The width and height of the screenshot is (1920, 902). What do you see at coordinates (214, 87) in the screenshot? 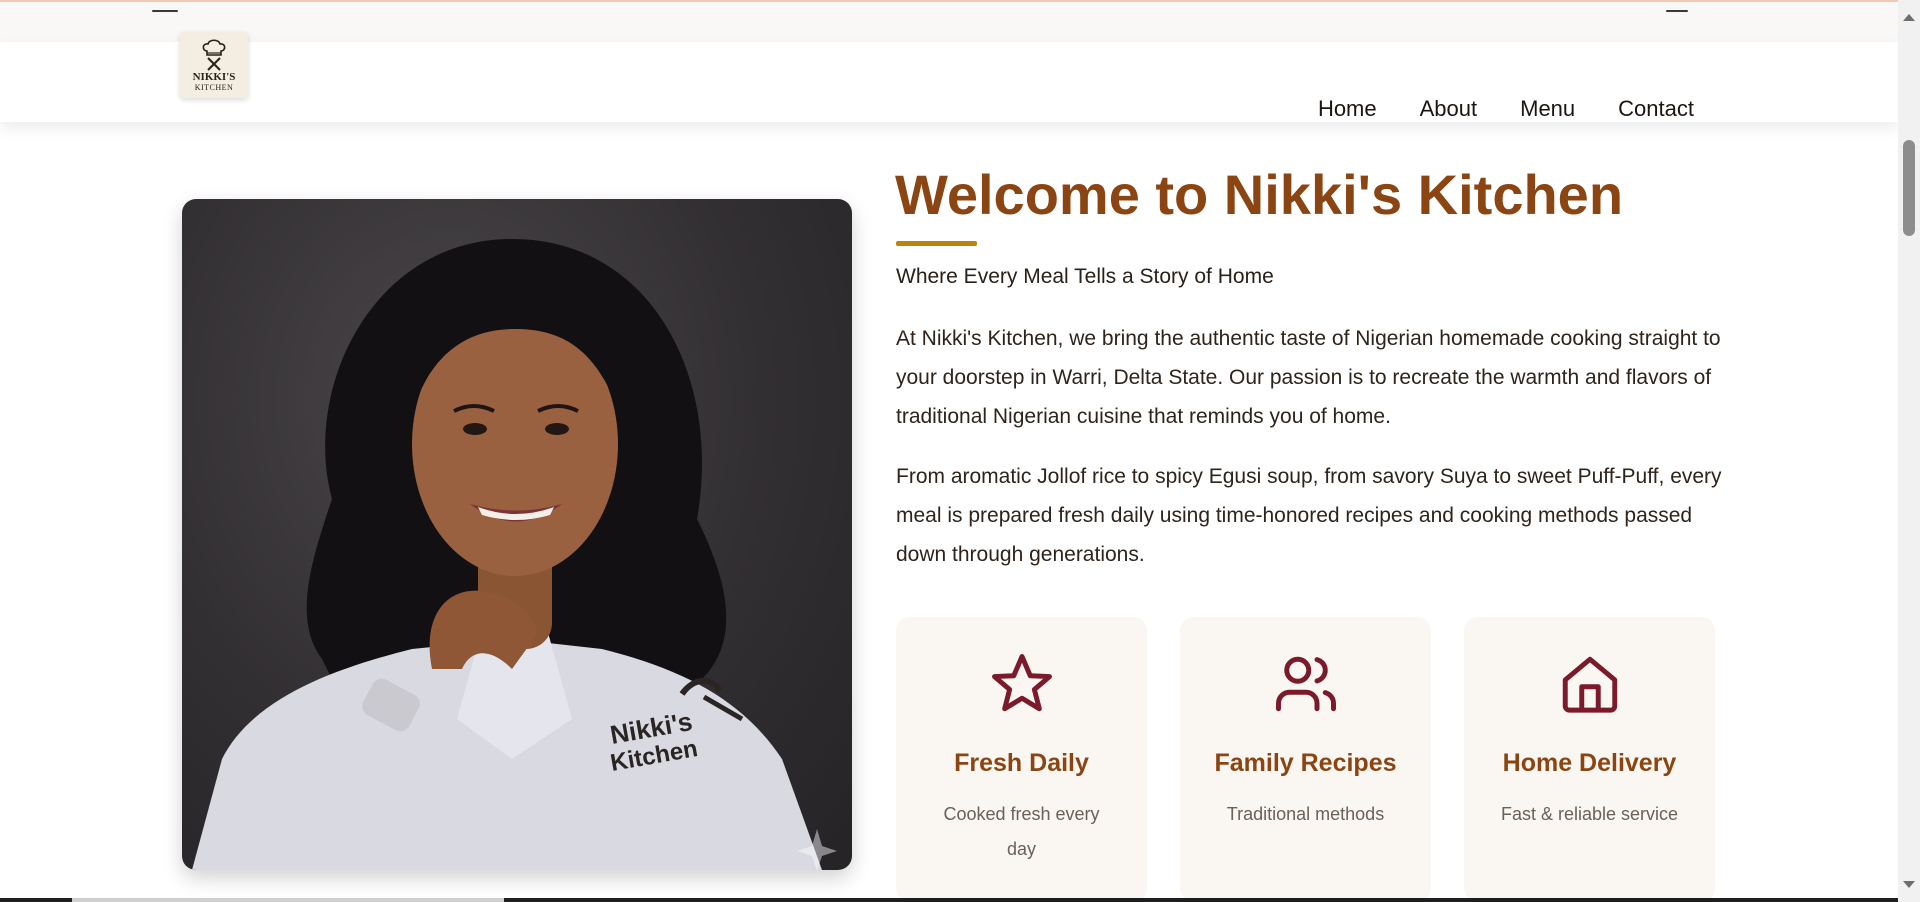
I see `logo-subtext: KITCHEN` at bounding box center [214, 87].